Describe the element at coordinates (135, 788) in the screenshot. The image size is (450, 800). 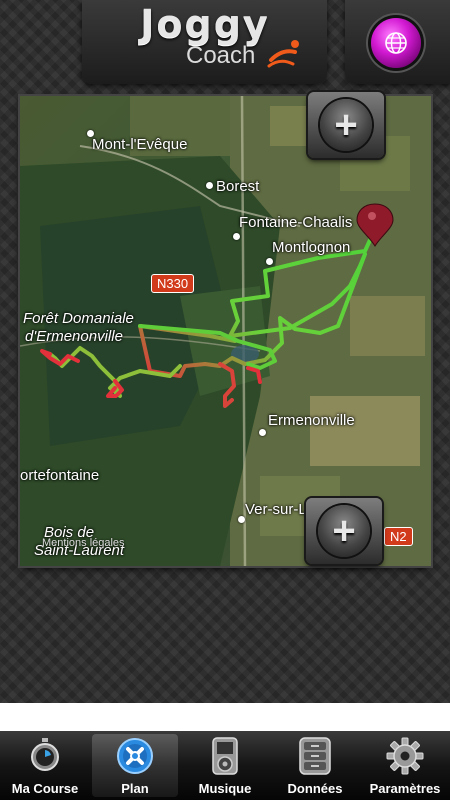
I see `tab-label: Plan` at that location.